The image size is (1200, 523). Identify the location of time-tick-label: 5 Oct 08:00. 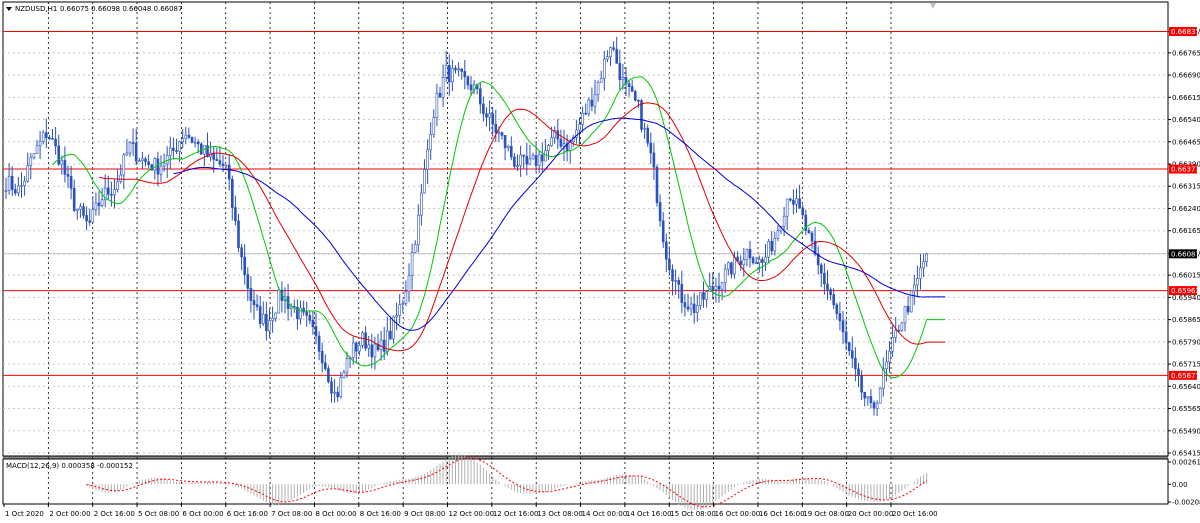
(158, 514).